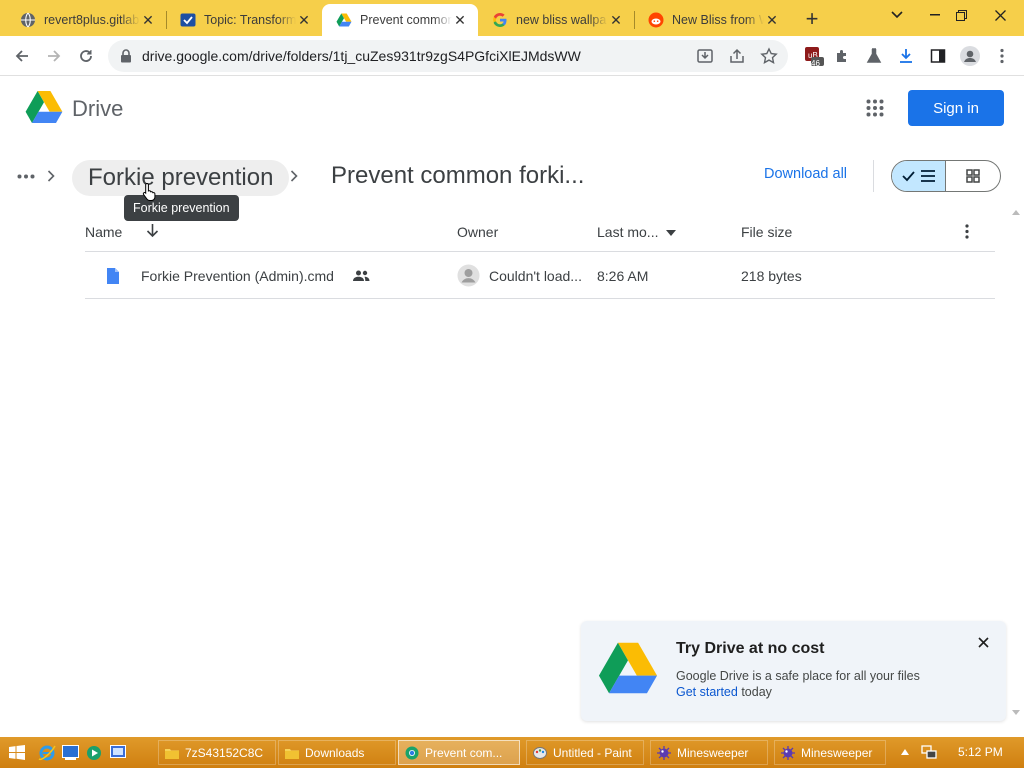 The image size is (1024, 768). I want to click on close-window-button, so click(1000, 15).